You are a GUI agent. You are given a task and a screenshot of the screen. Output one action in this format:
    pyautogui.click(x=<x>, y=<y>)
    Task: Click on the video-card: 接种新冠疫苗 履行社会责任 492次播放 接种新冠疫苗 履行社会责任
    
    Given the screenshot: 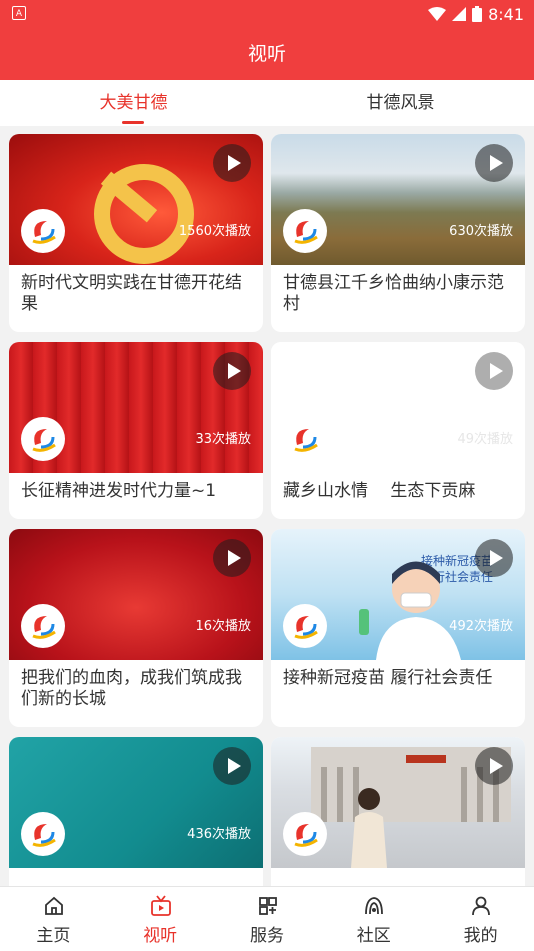 What is the action you would take?
    pyautogui.click(x=398, y=628)
    